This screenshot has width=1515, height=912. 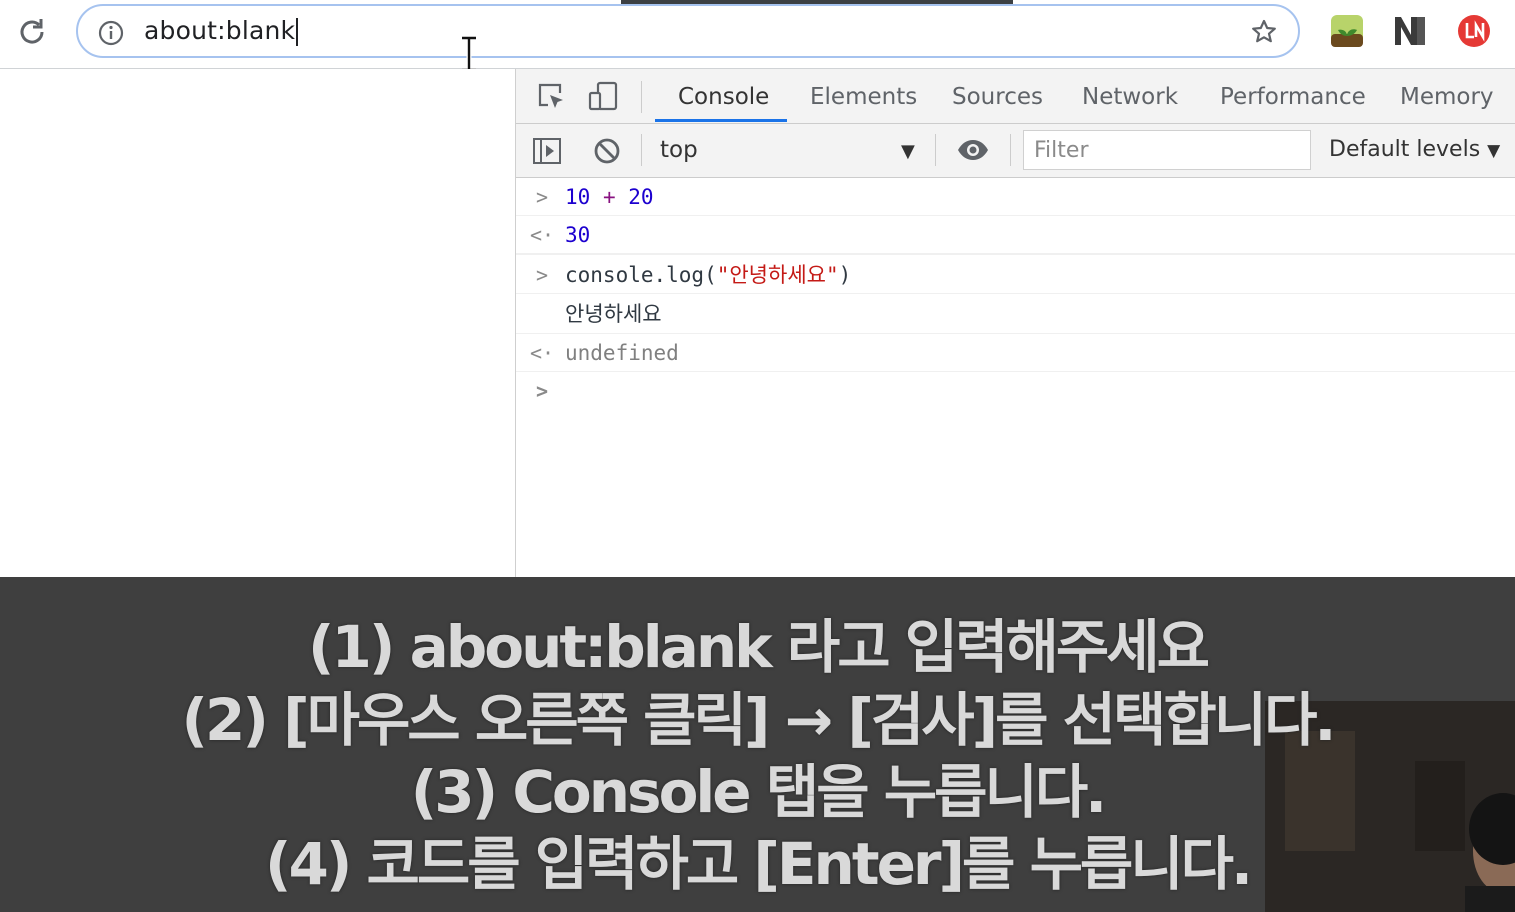 What do you see at coordinates (723, 96) in the screenshot?
I see `tab-console: Console` at bounding box center [723, 96].